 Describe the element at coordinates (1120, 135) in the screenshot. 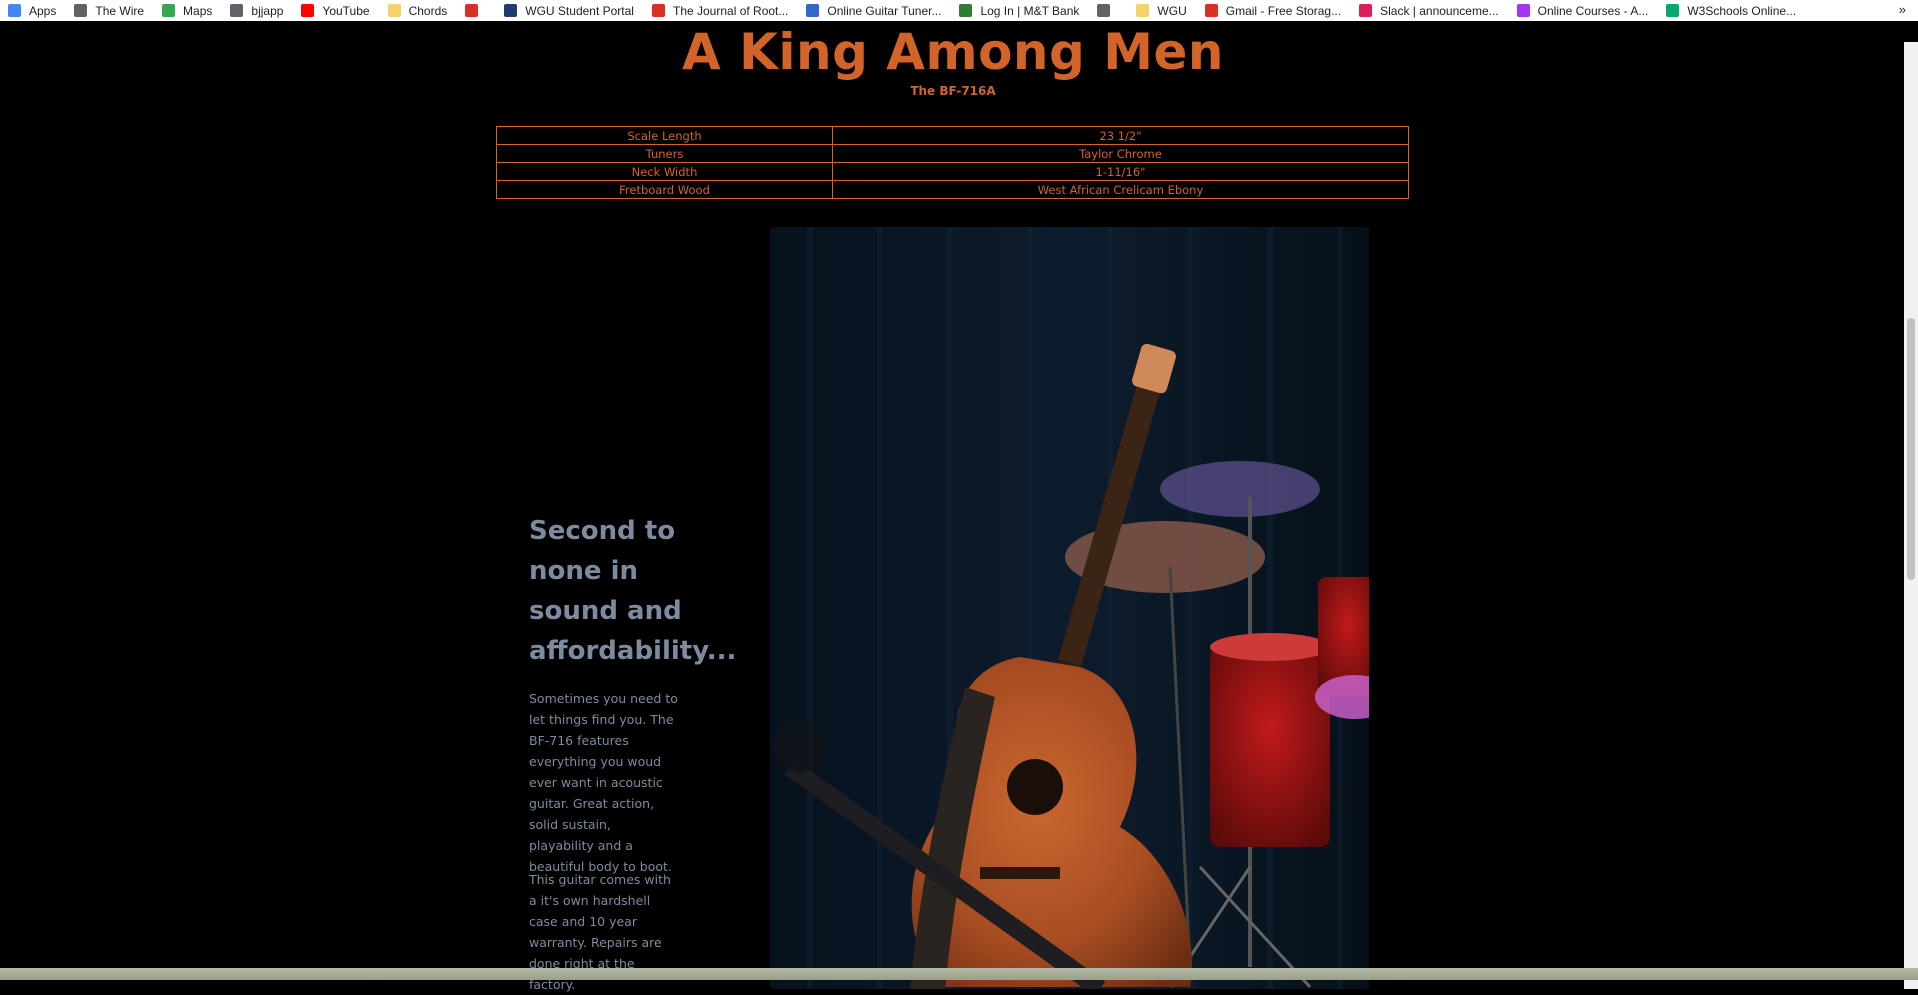

I see `spec-value: 23 1/2"` at that location.